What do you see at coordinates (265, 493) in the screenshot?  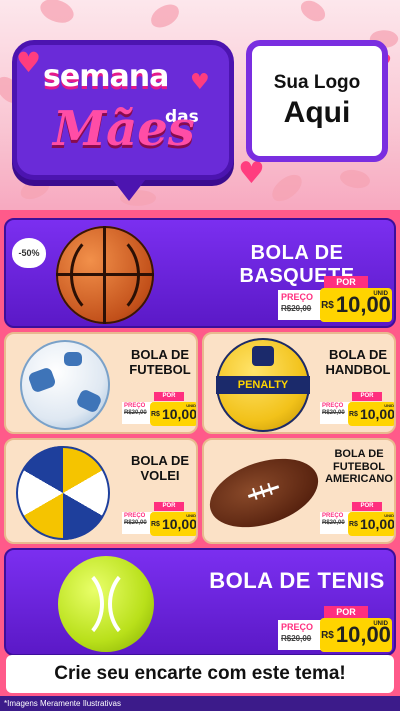 I see `american-football-image` at bounding box center [265, 493].